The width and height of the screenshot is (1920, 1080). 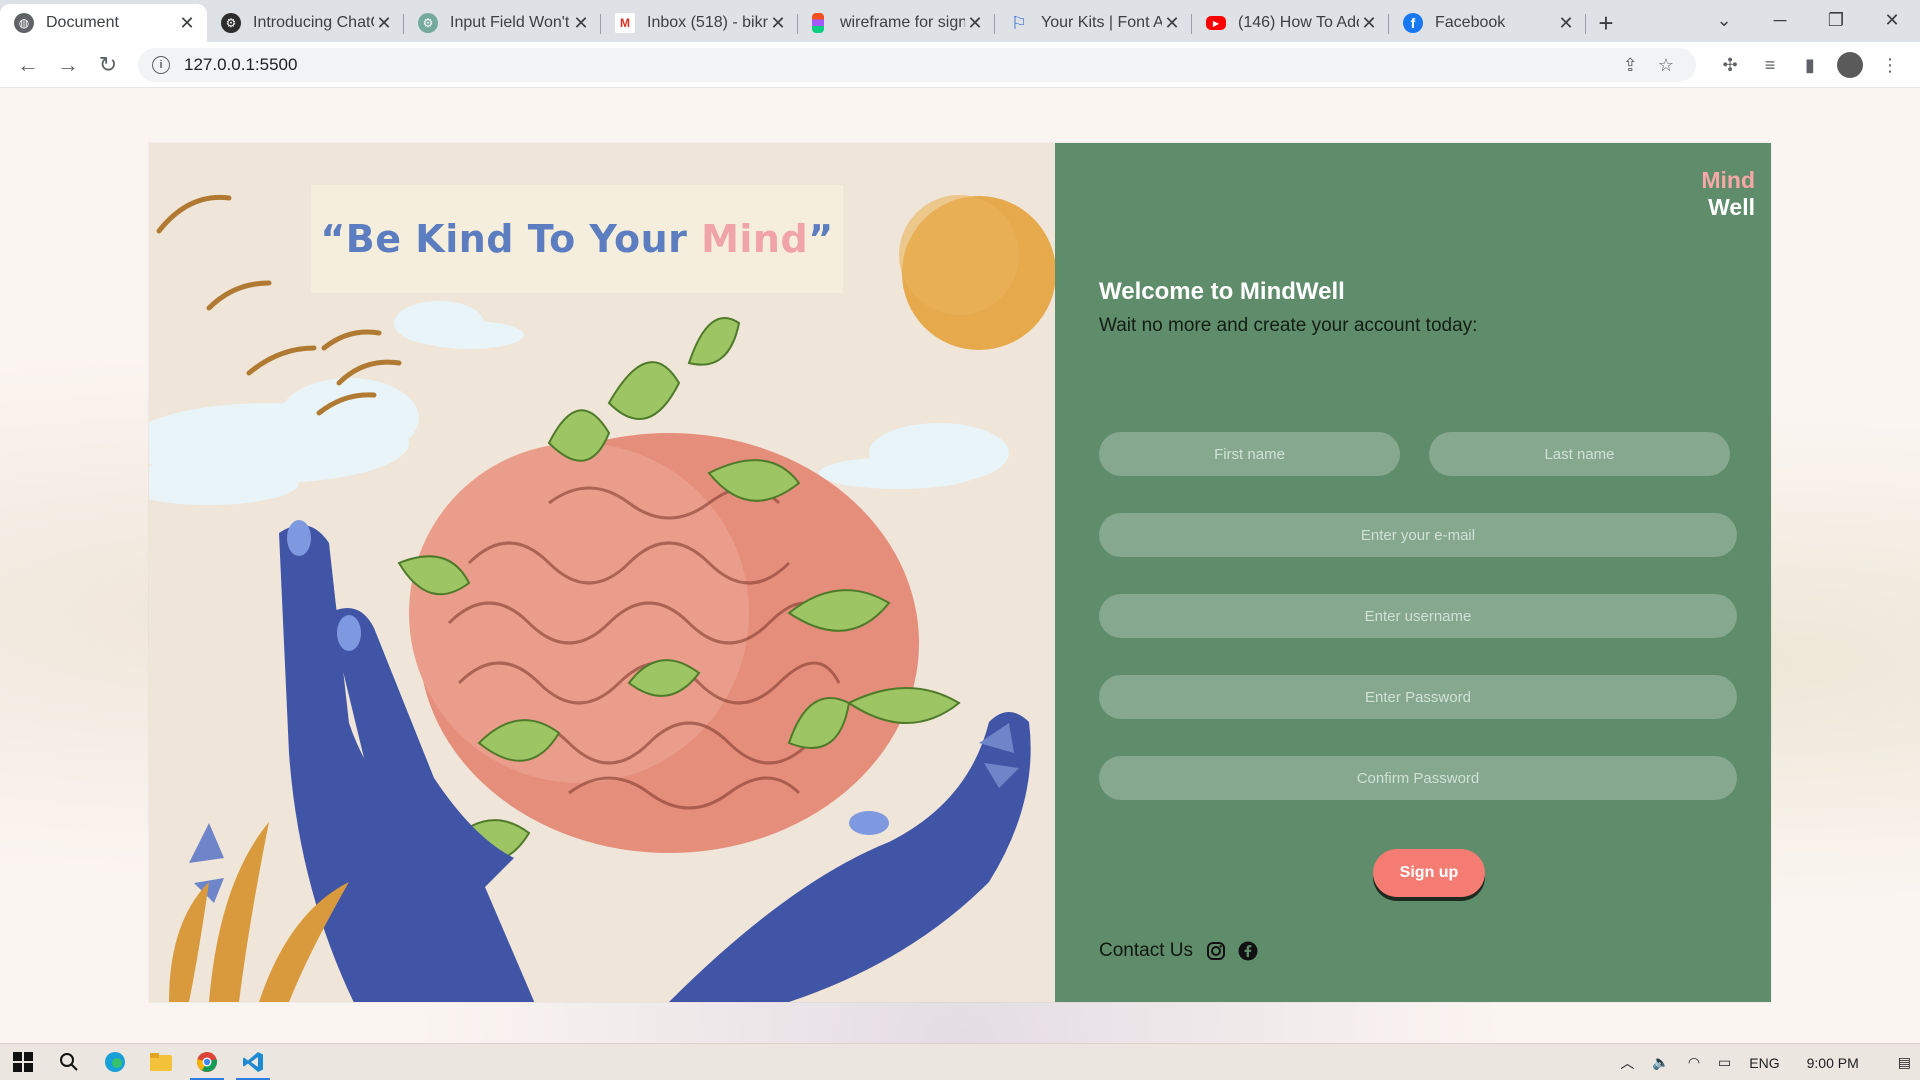 What do you see at coordinates (707, 22) in the screenshot?
I see `tab-title: Inbox (518) - bikr` at bounding box center [707, 22].